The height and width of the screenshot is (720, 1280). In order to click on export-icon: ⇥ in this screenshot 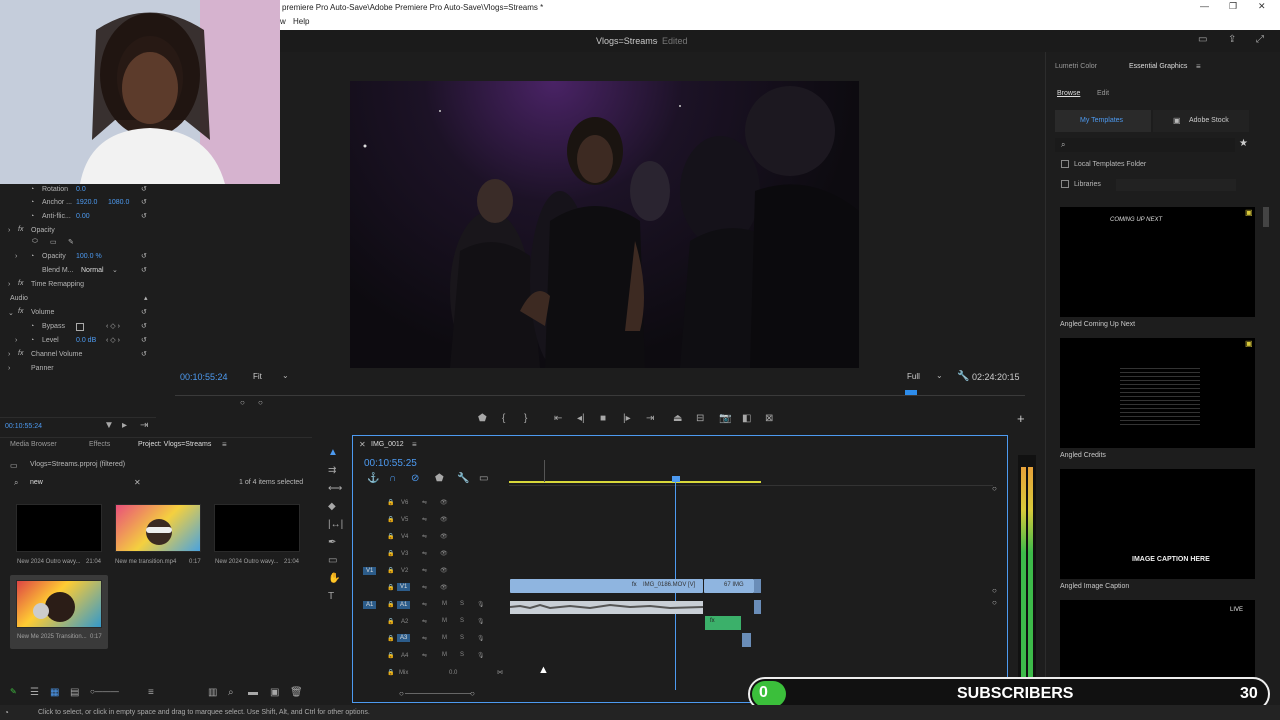, I will do `click(144, 425)`.